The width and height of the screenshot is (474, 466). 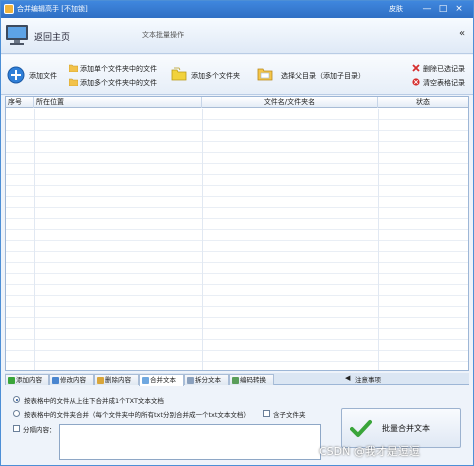 I want to click on tab-add-content: 添加内容, so click(x=27, y=379).